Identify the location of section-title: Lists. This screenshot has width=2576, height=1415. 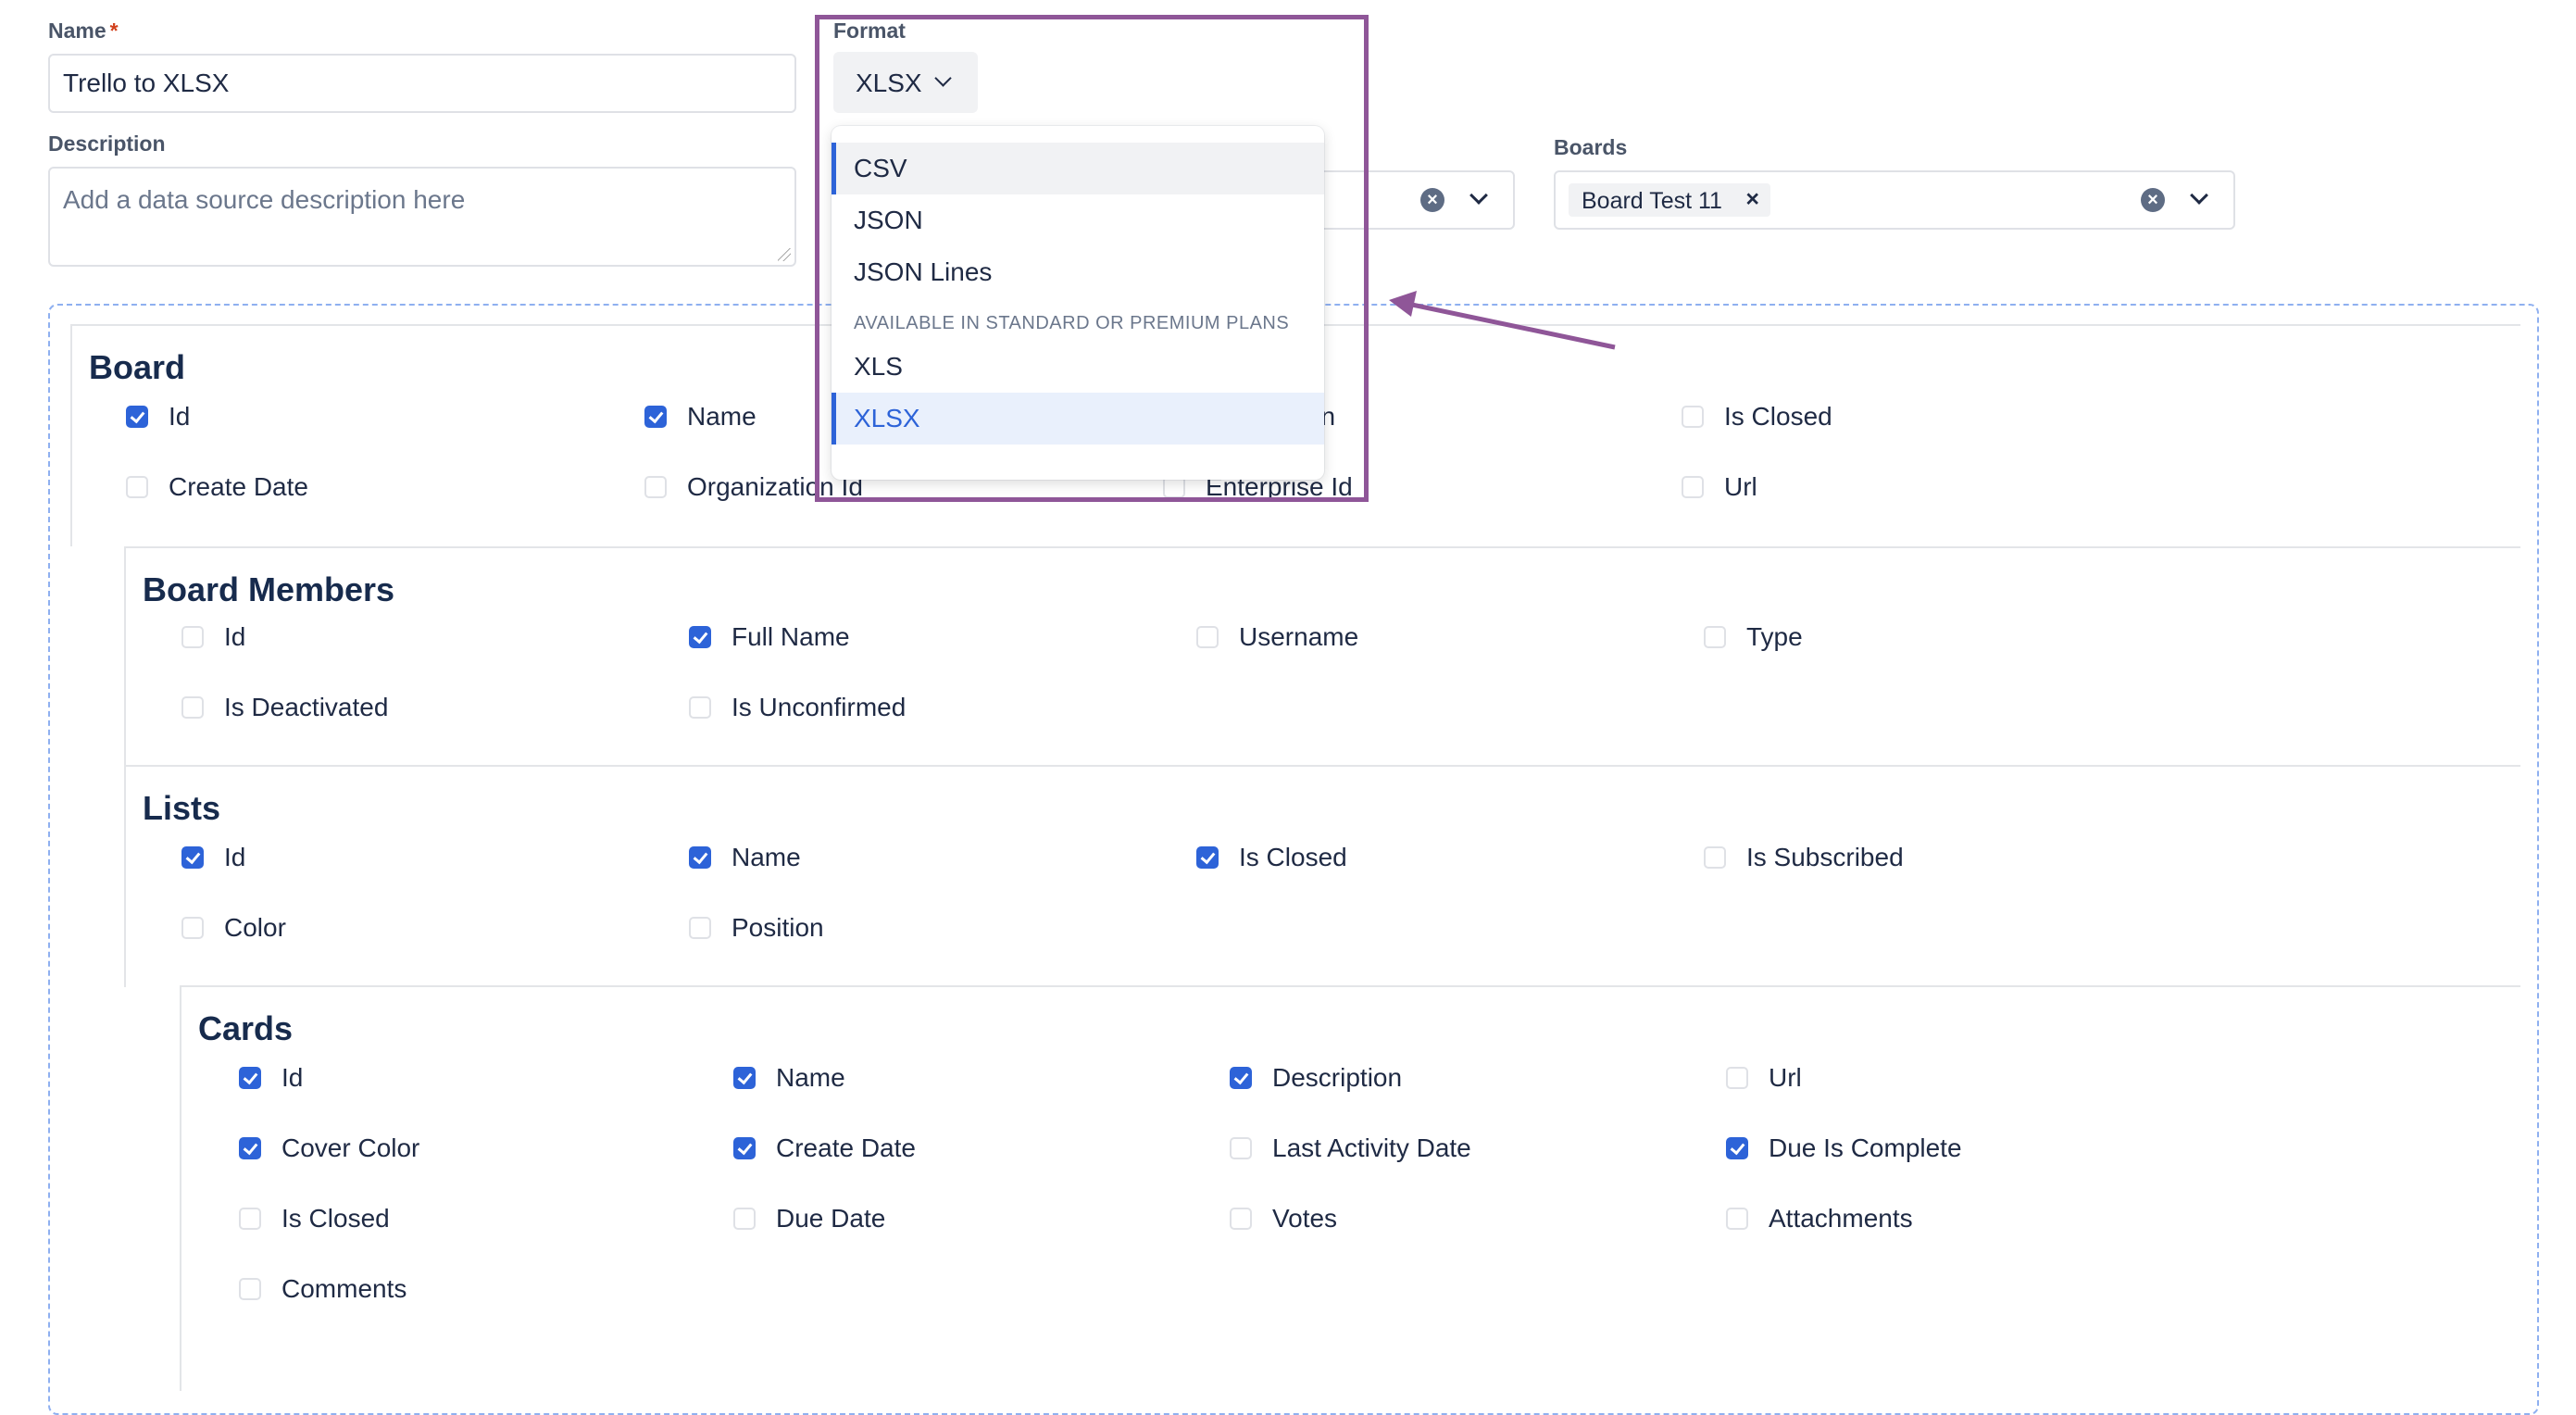
(182, 808).